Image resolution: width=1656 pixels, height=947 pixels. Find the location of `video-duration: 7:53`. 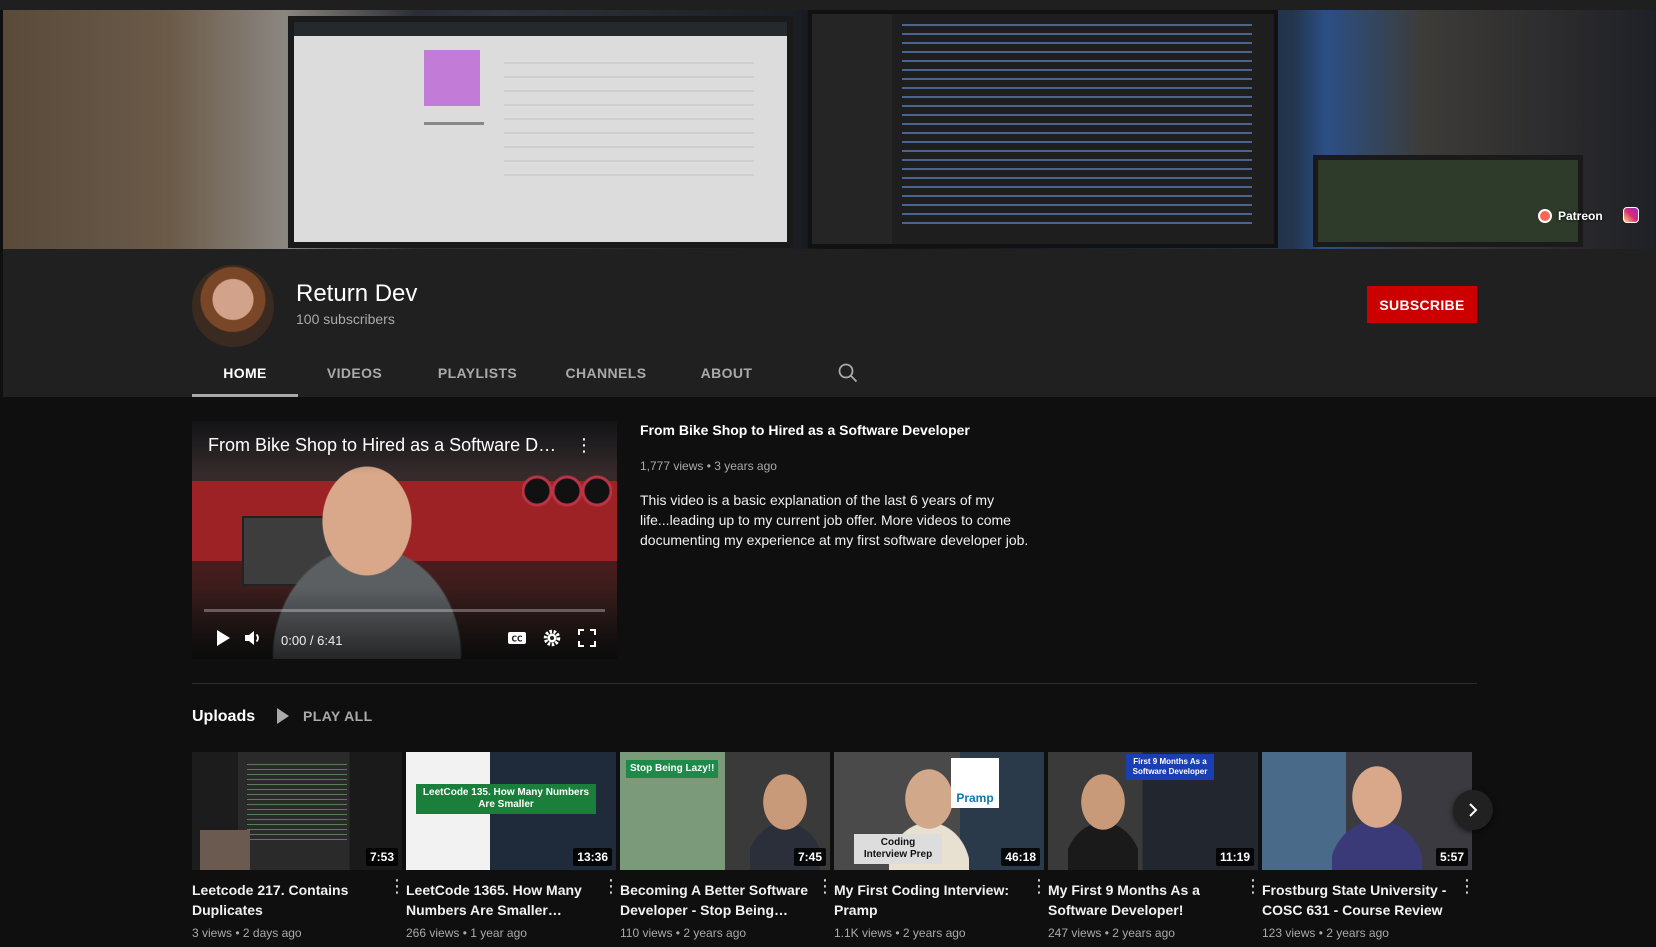

video-duration: 7:53 is located at coordinates (381, 857).